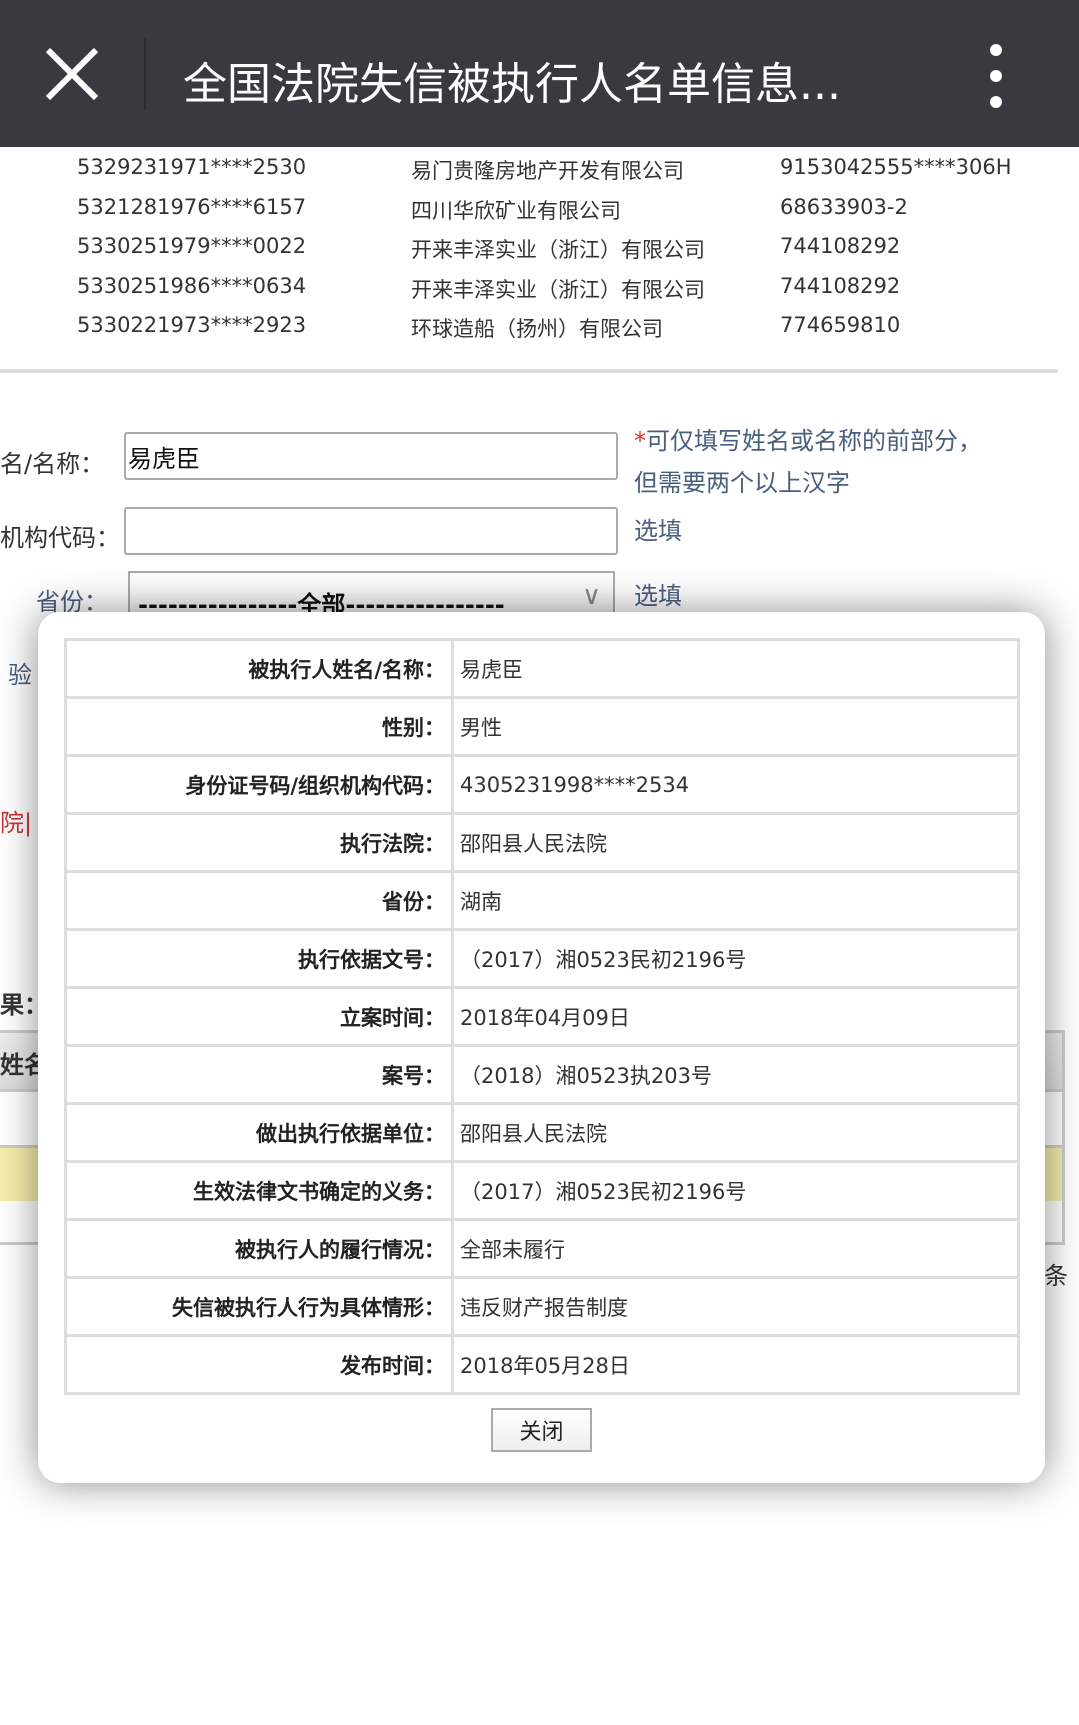  What do you see at coordinates (259, 1132) in the screenshot?
I see `field-label: 做出执行依据单位：` at bounding box center [259, 1132].